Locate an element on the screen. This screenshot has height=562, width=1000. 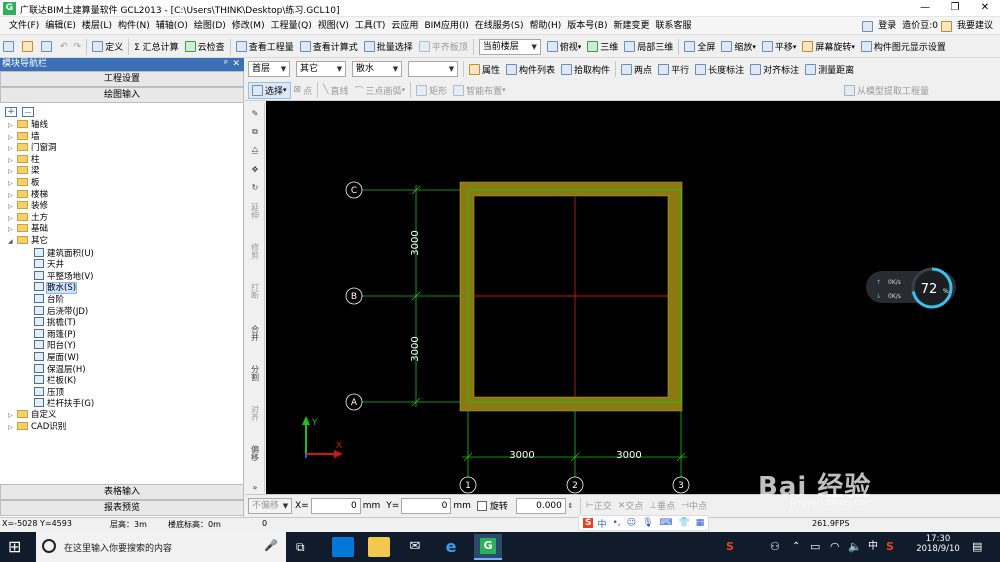
smart-layout-button: 智能布置 ▾ is located at coordinates (479, 90).